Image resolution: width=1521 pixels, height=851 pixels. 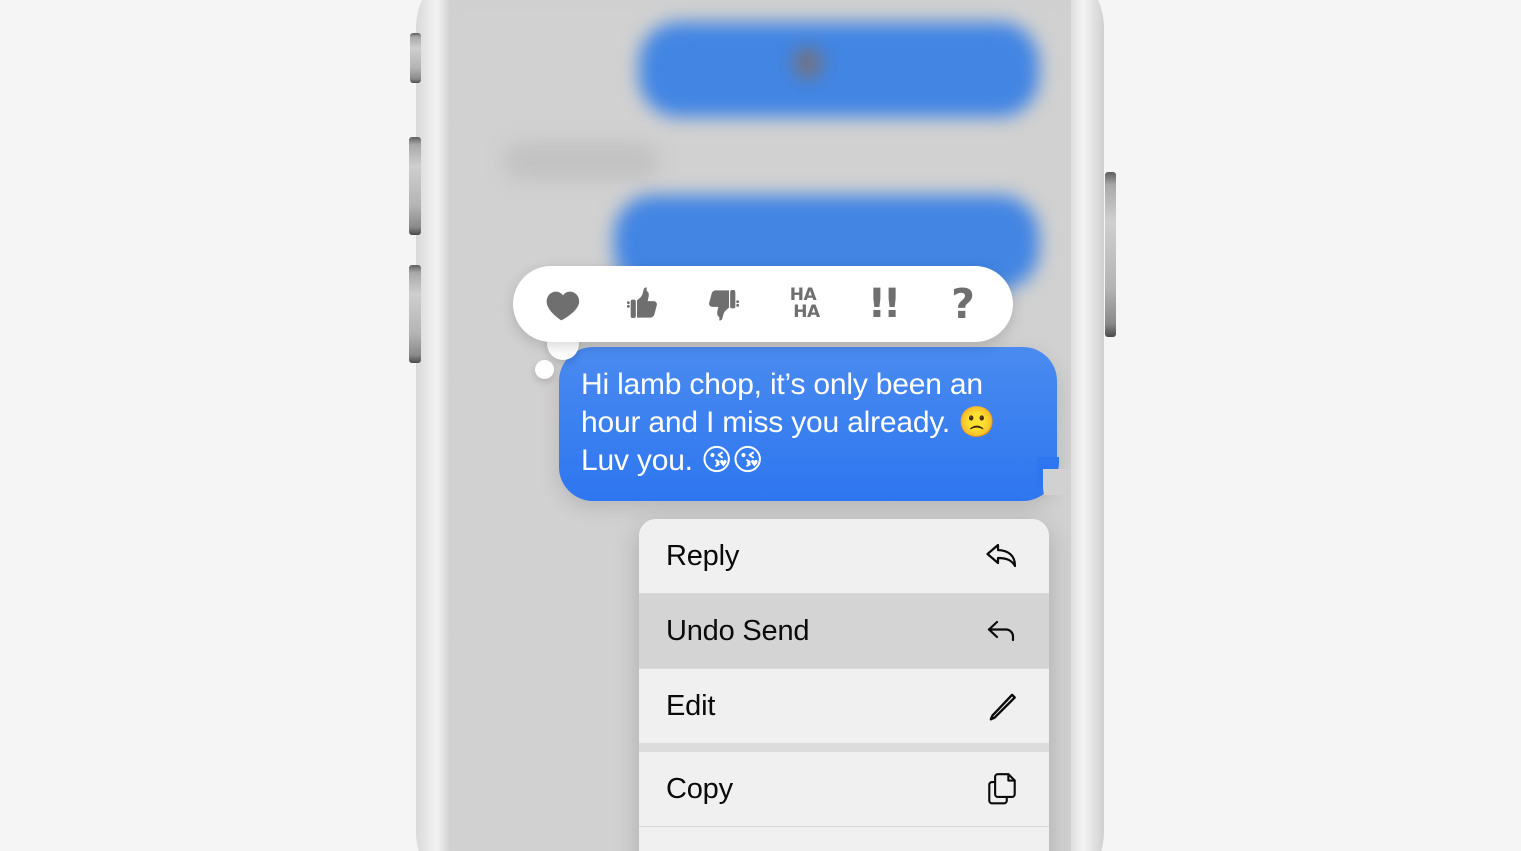 What do you see at coordinates (415, 314) in the screenshot?
I see `volume-down-button` at bounding box center [415, 314].